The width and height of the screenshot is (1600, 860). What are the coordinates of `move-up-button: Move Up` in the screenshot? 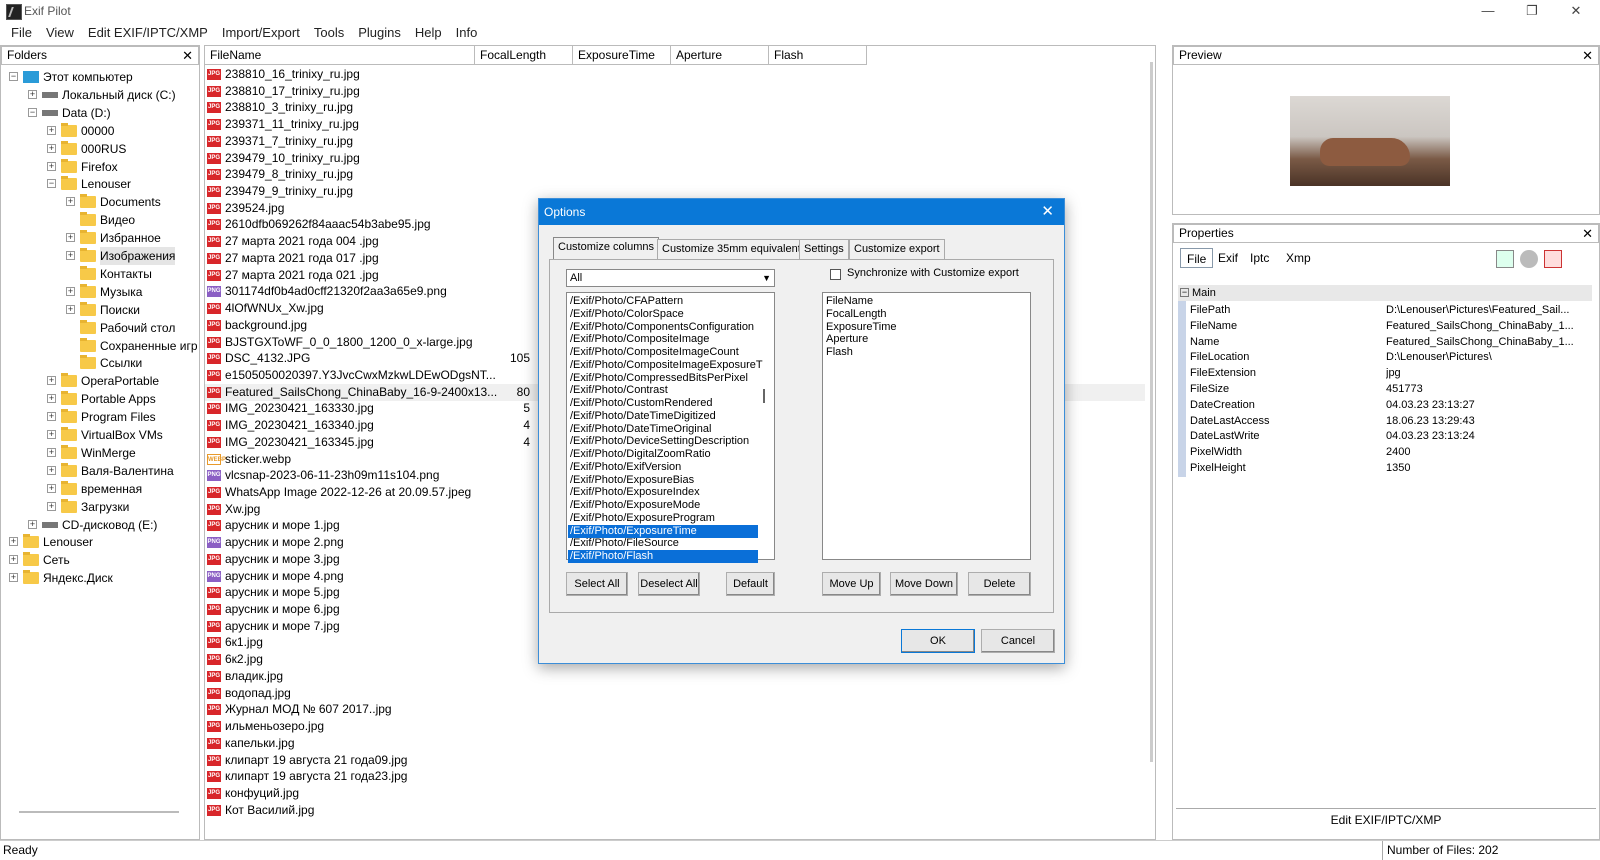 It's located at (851, 584).